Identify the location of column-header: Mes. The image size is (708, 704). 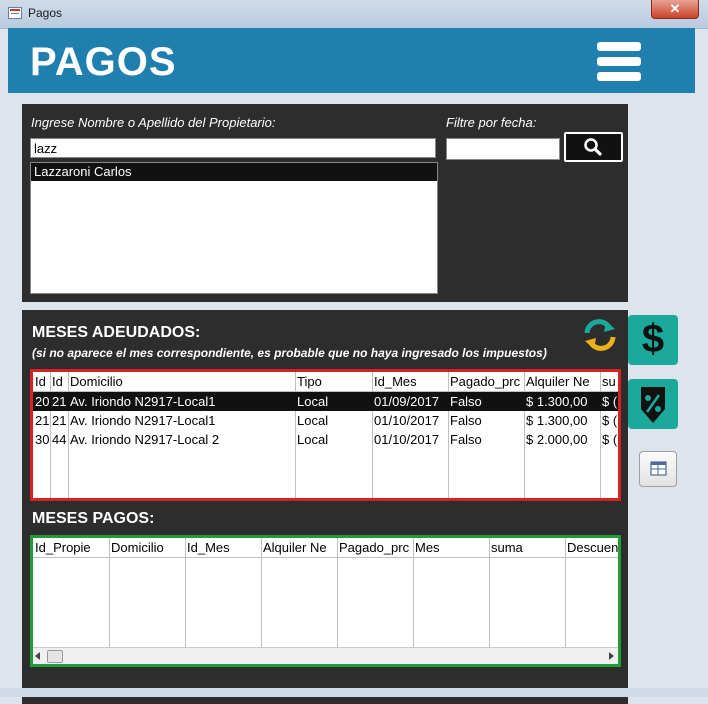
(451, 547).